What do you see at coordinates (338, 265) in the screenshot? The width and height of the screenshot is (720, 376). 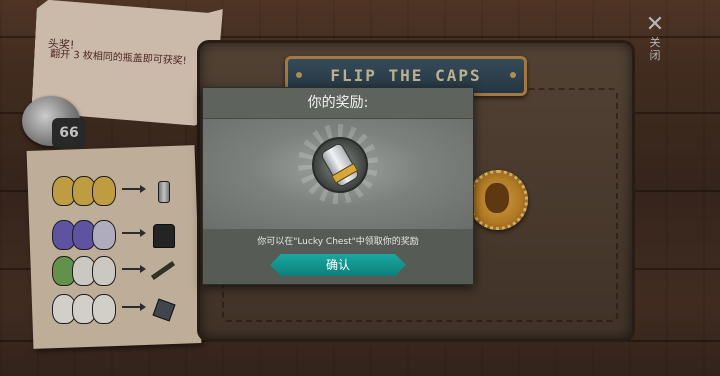 I see `confirm-button: 确认` at bounding box center [338, 265].